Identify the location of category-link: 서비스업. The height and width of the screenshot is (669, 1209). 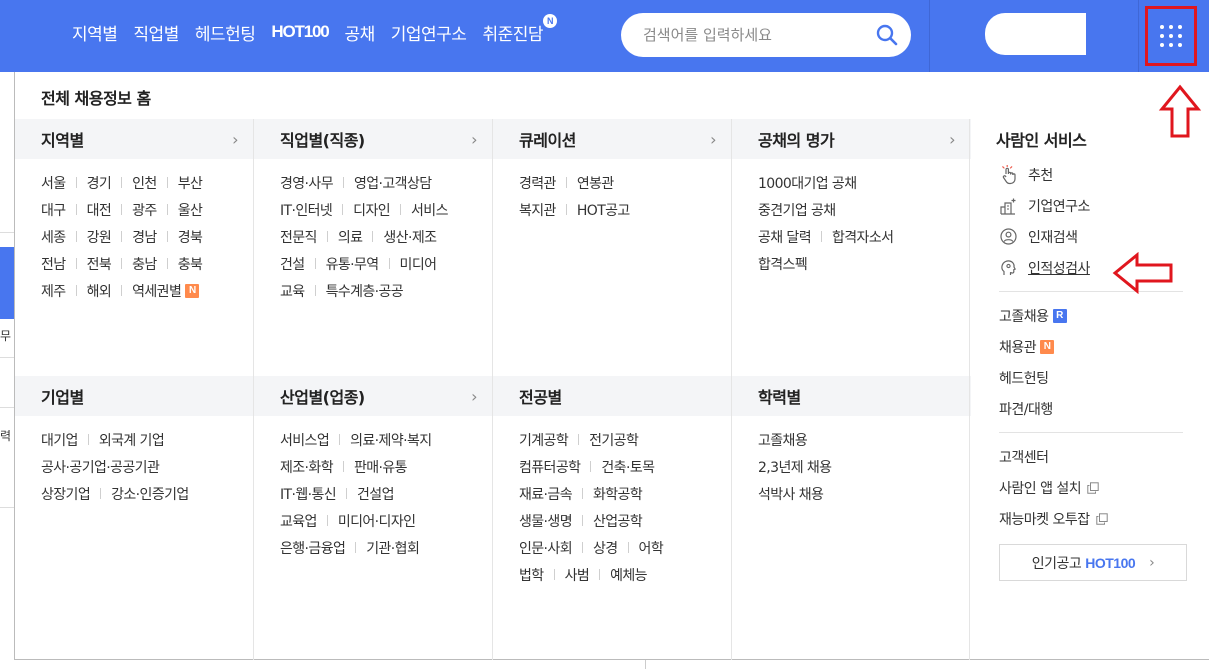
(305, 440).